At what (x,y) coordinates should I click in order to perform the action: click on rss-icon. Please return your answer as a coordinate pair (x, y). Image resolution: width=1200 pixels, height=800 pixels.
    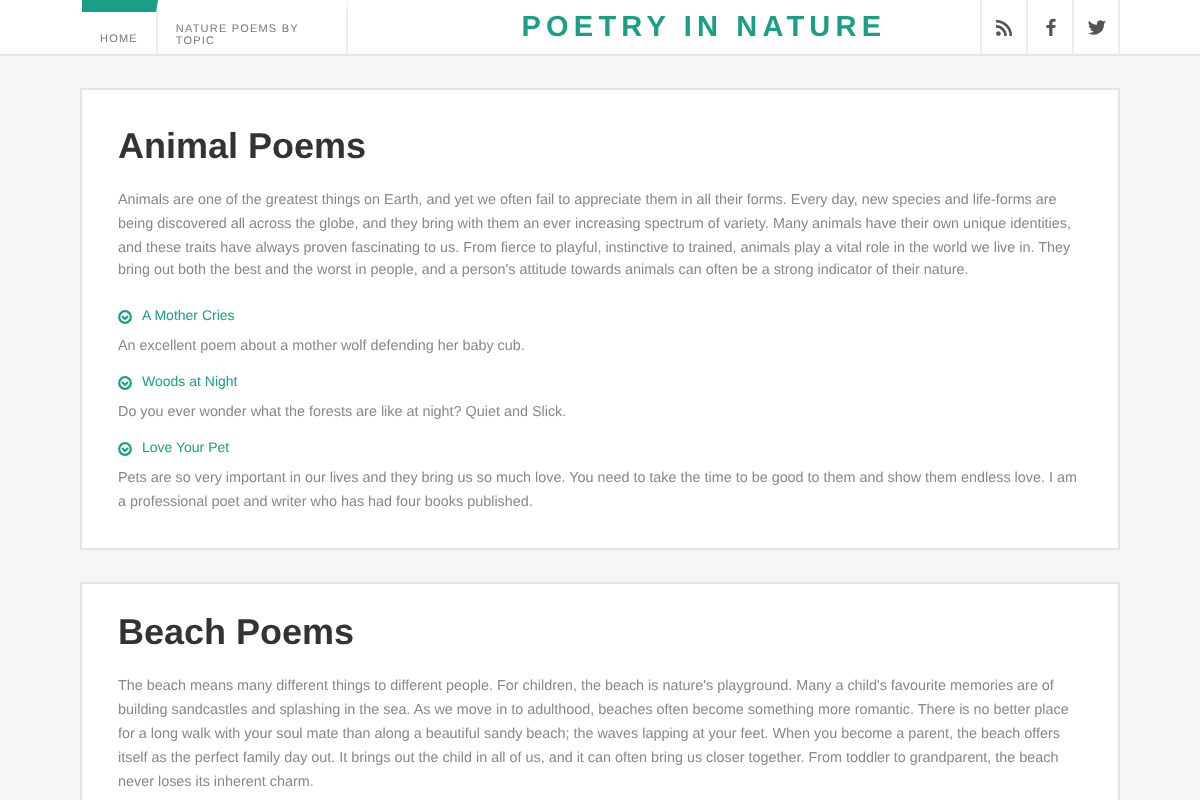
    Looking at the image, I should click on (1004, 27).